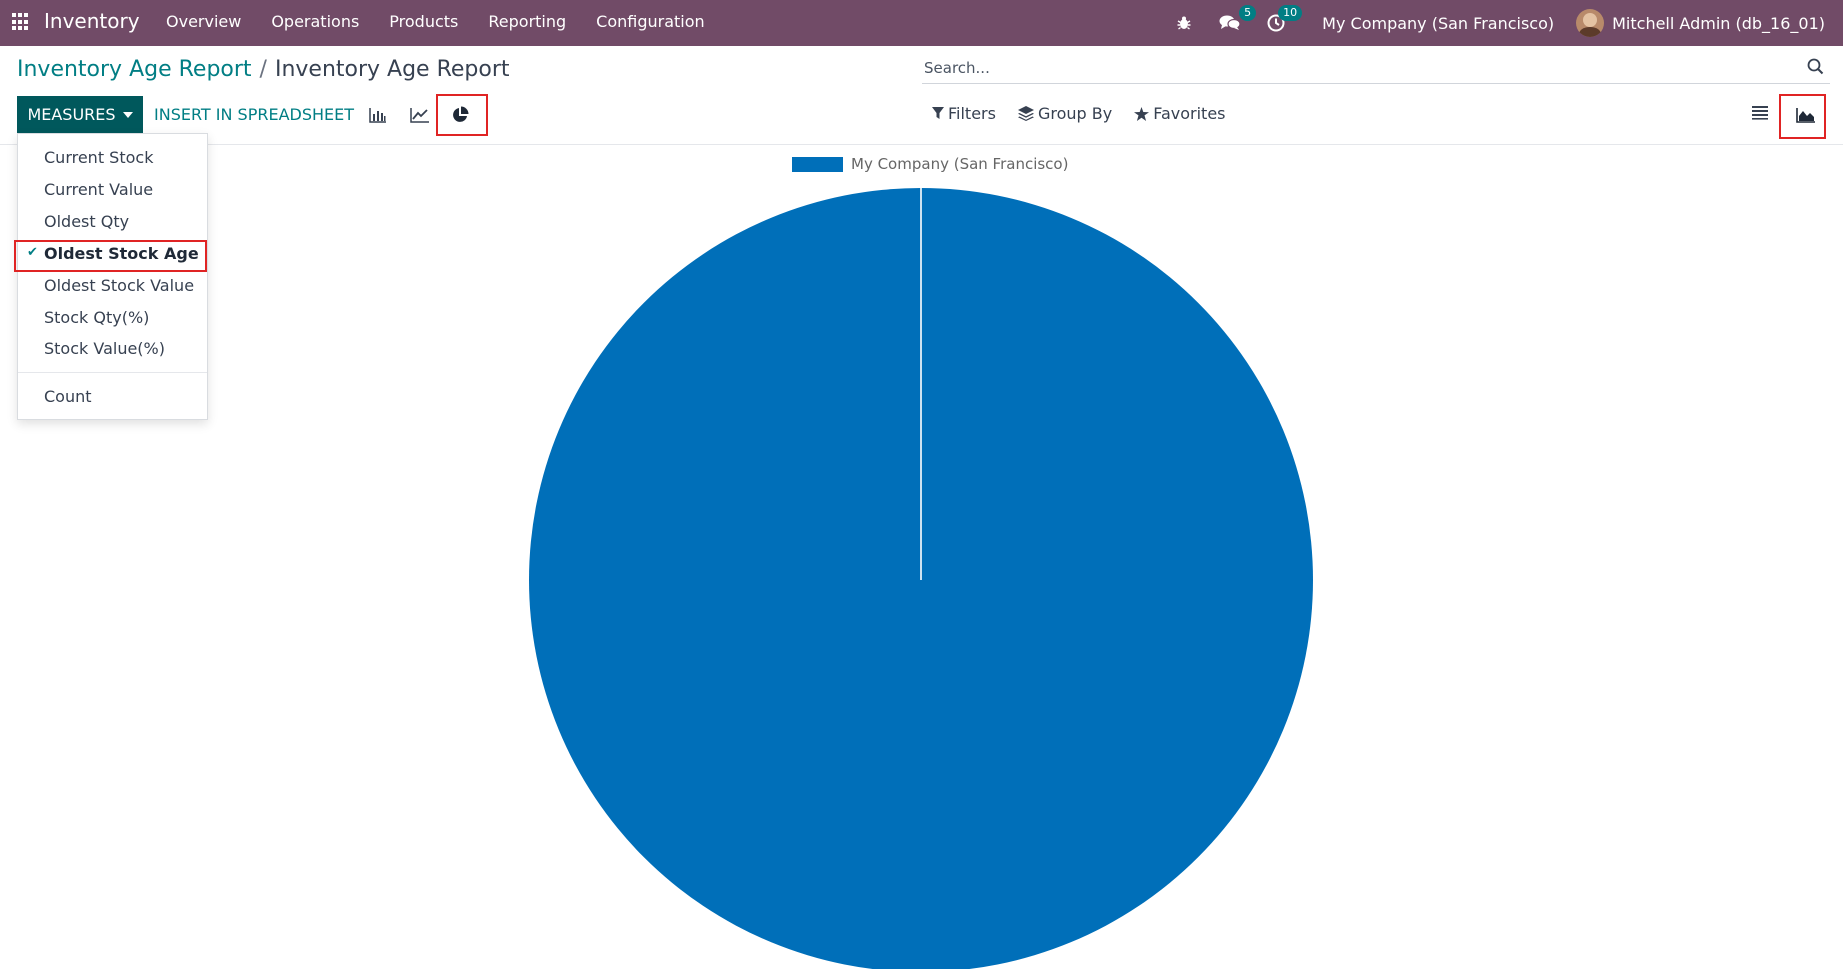 This screenshot has height=969, width=1843. I want to click on graph-view-highlight, so click(1802, 116).